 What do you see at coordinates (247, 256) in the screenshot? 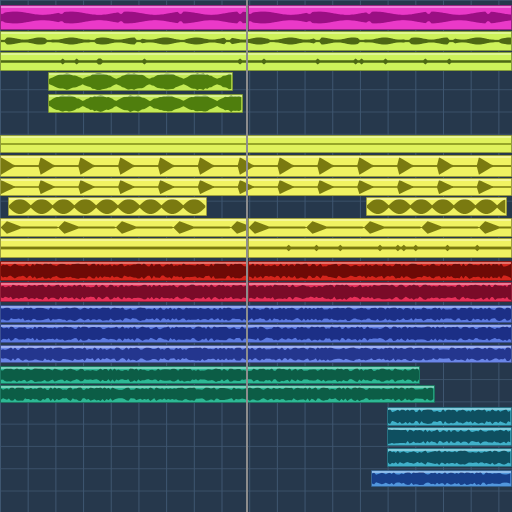
I see `playhead` at bounding box center [247, 256].